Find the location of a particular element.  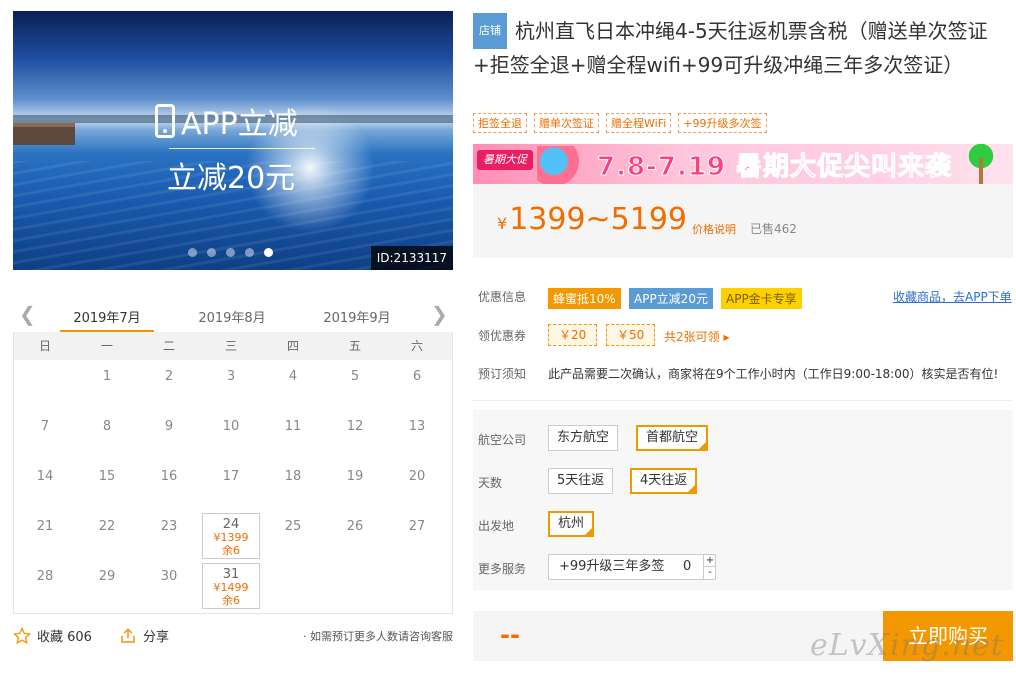

product-id-label: ID:2133117 is located at coordinates (411, 258).